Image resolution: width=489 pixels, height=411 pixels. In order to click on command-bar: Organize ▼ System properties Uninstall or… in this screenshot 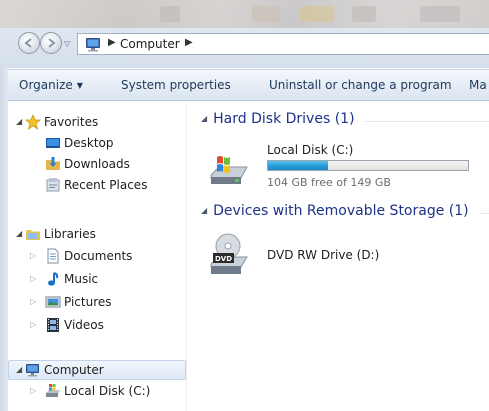, I will do `click(248, 85)`.